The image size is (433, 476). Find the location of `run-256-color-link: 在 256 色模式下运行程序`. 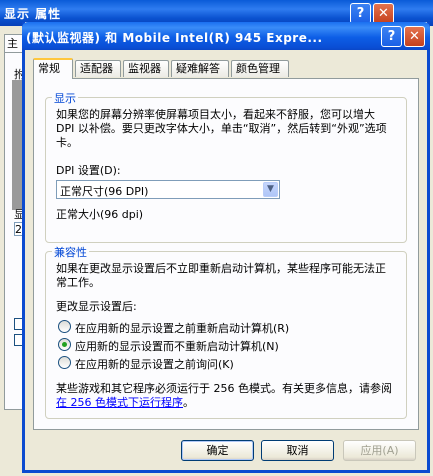

run-256-color-link: 在 256 色模式下运行程序 is located at coordinates (119, 402).